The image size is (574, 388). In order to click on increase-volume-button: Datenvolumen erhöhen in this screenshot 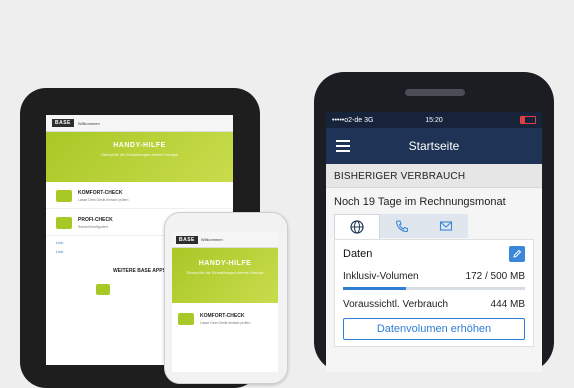, I will do `click(434, 329)`.